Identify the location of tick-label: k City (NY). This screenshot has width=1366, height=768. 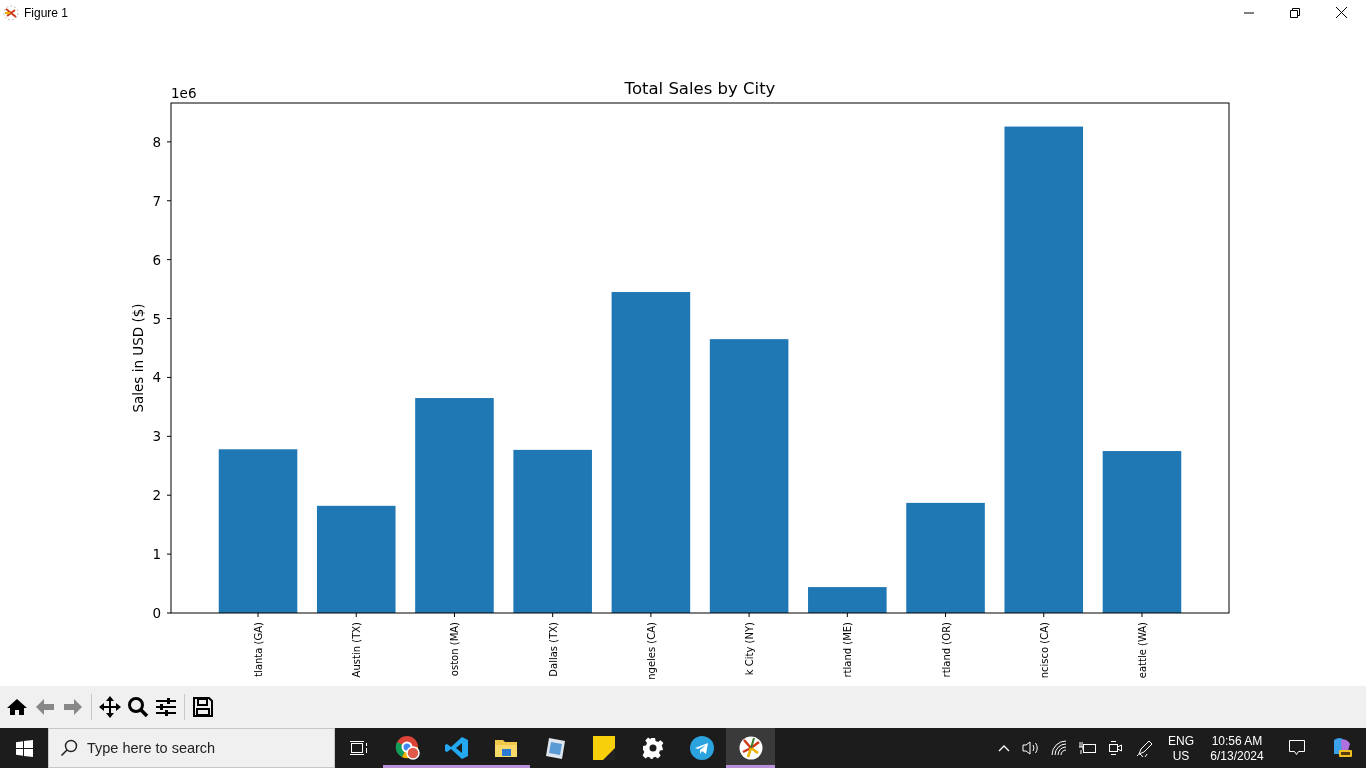
(750, 649).